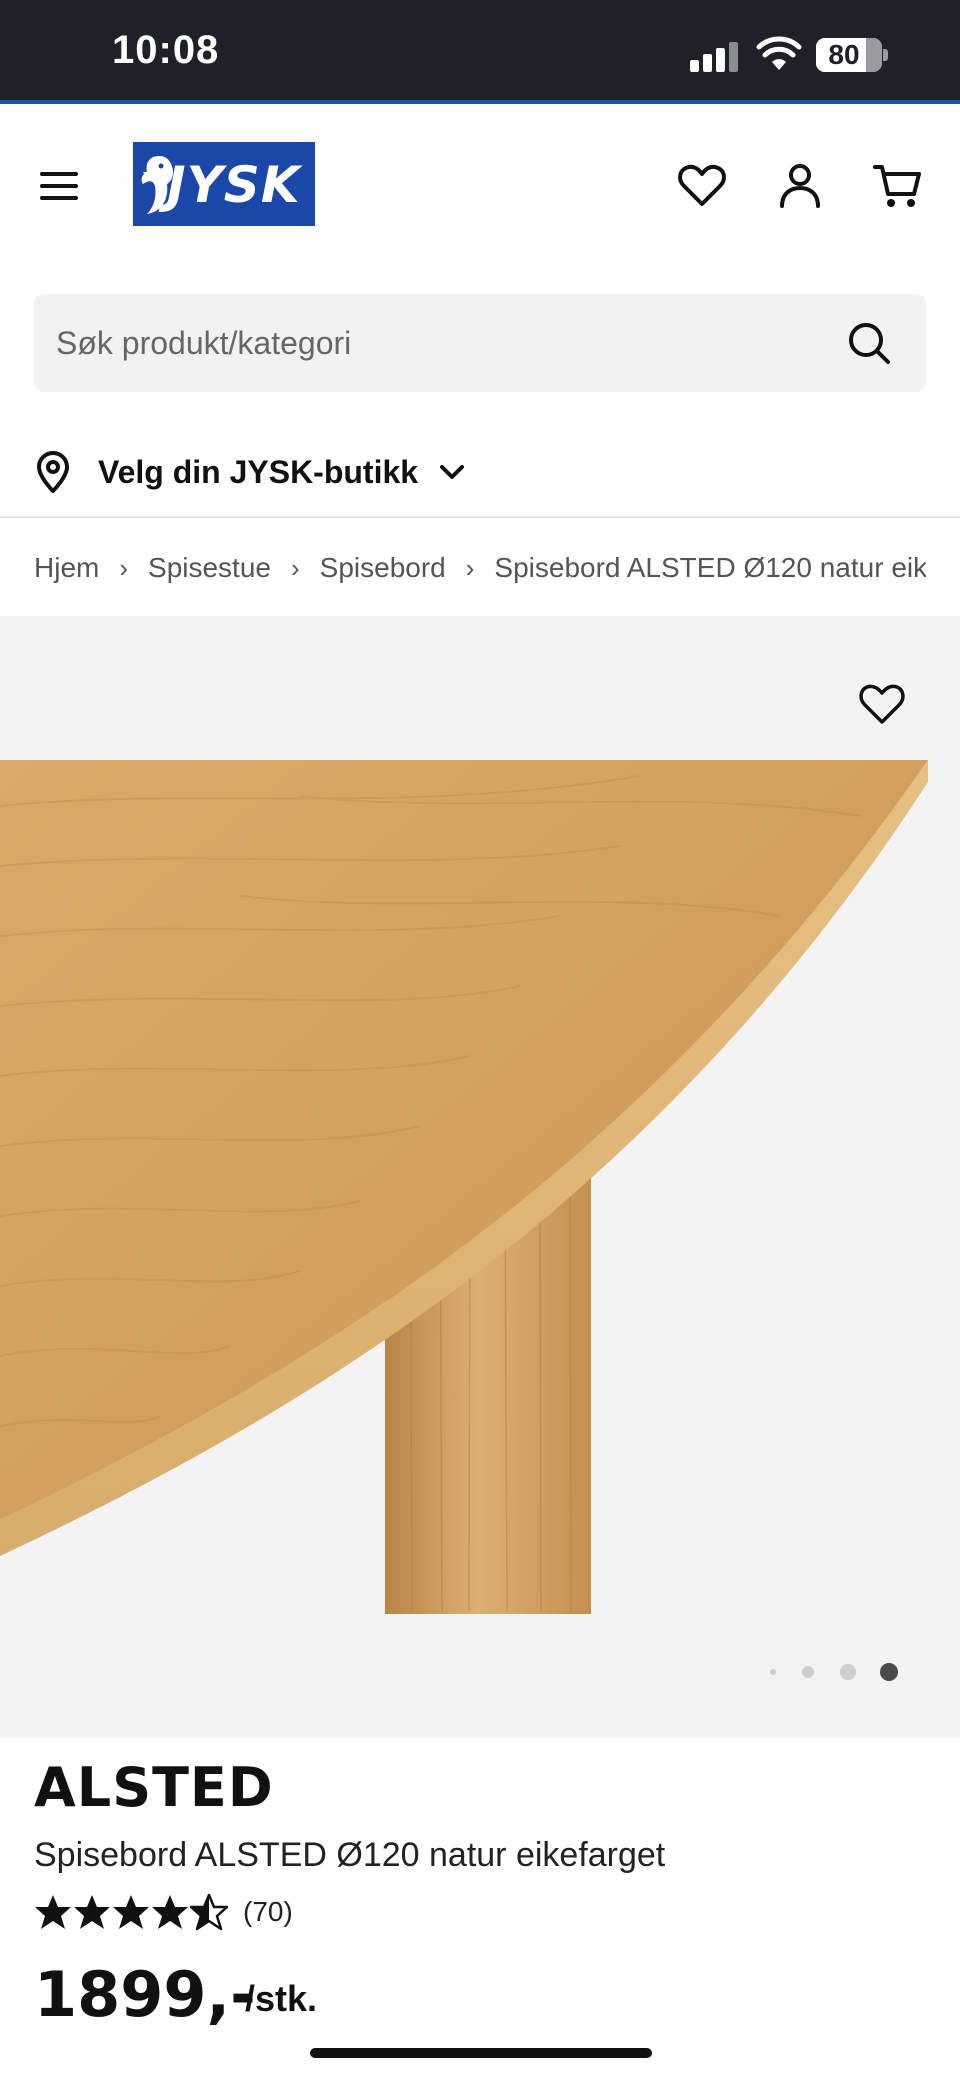 The width and height of the screenshot is (960, 2077). Describe the element at coordinates (716, 56) in the screenshot. I see `signal-icon` at that location.